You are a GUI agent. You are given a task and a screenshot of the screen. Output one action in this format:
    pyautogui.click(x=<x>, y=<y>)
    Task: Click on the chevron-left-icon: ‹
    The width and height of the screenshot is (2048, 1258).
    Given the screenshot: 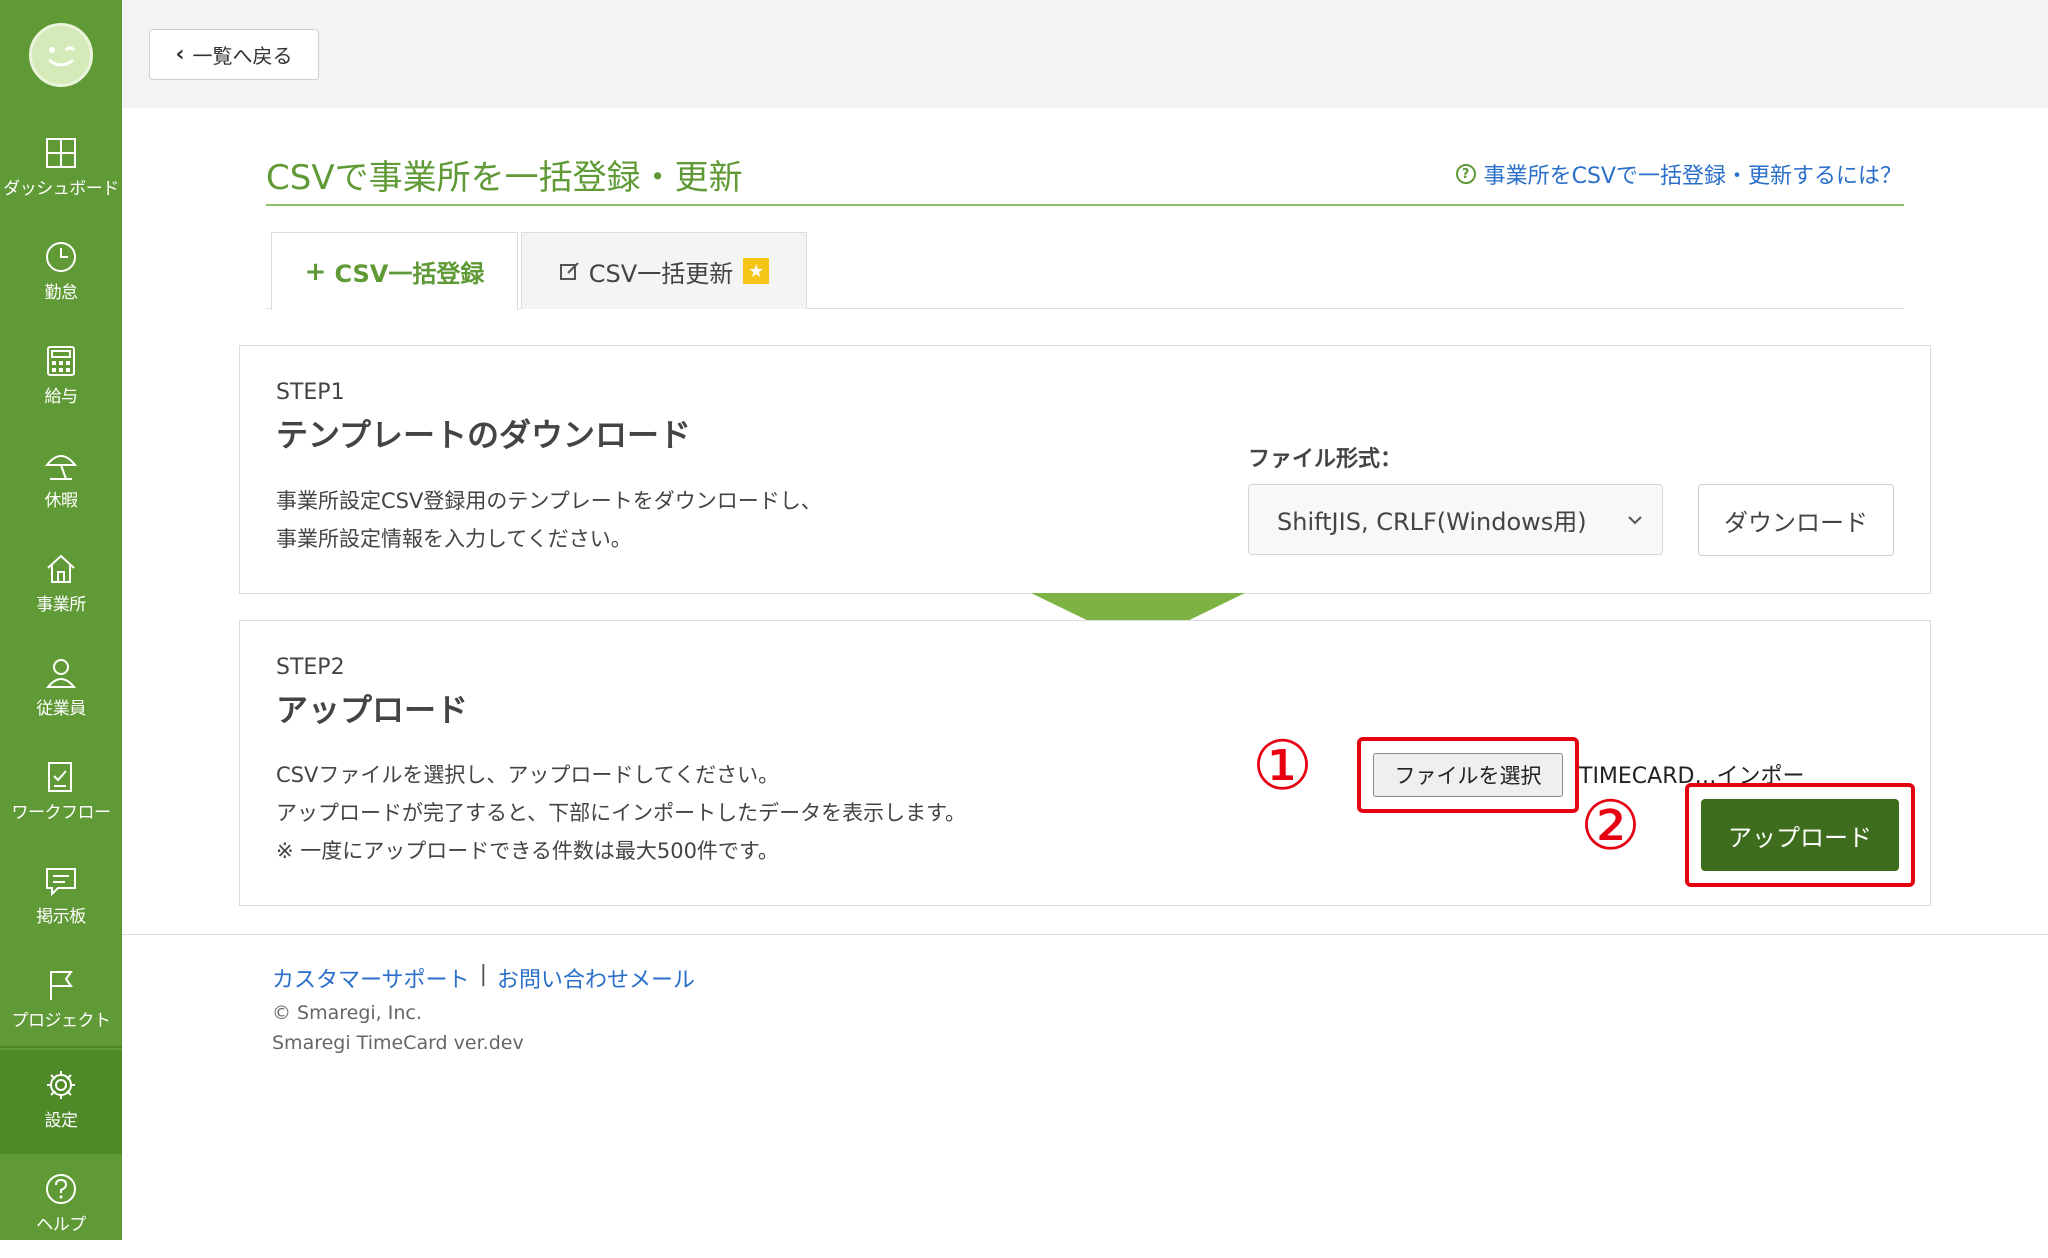 What is the action you would take?
    pyautogui.click(x=180, y=54)
    